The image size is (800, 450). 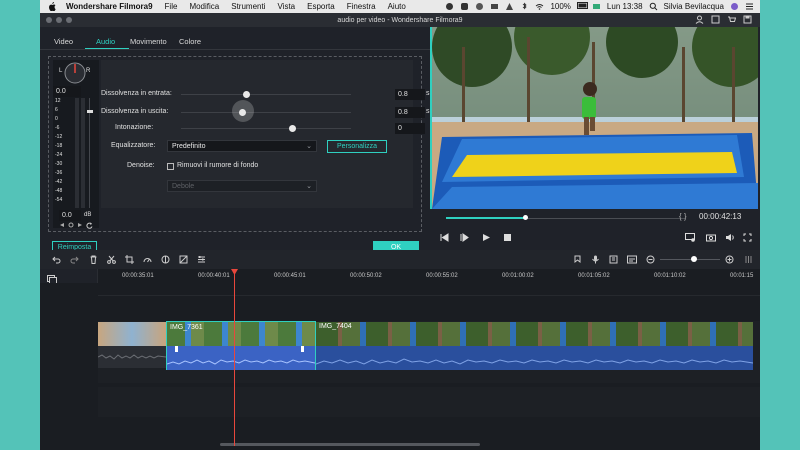 I want to click on voiceover-icon, so click(x=613, y=259).